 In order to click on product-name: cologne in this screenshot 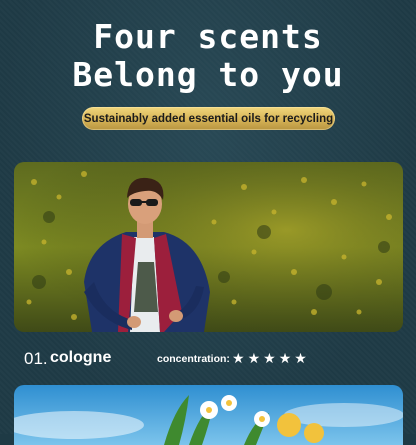, I will do `click(81, 357)`.